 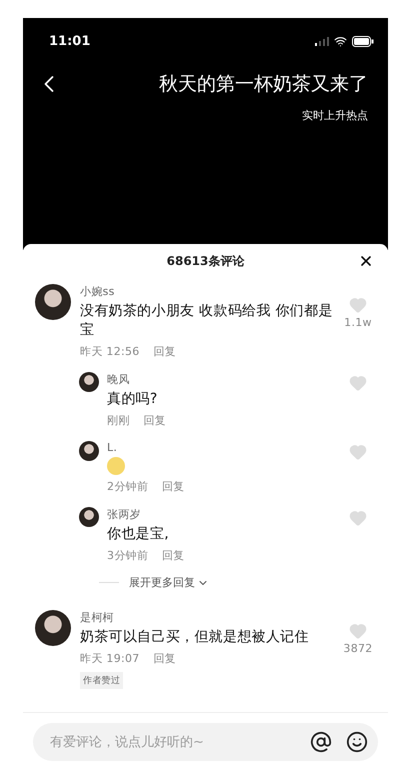 I want to click on reply-text: 真的吗?, so click(x=133, y=399).